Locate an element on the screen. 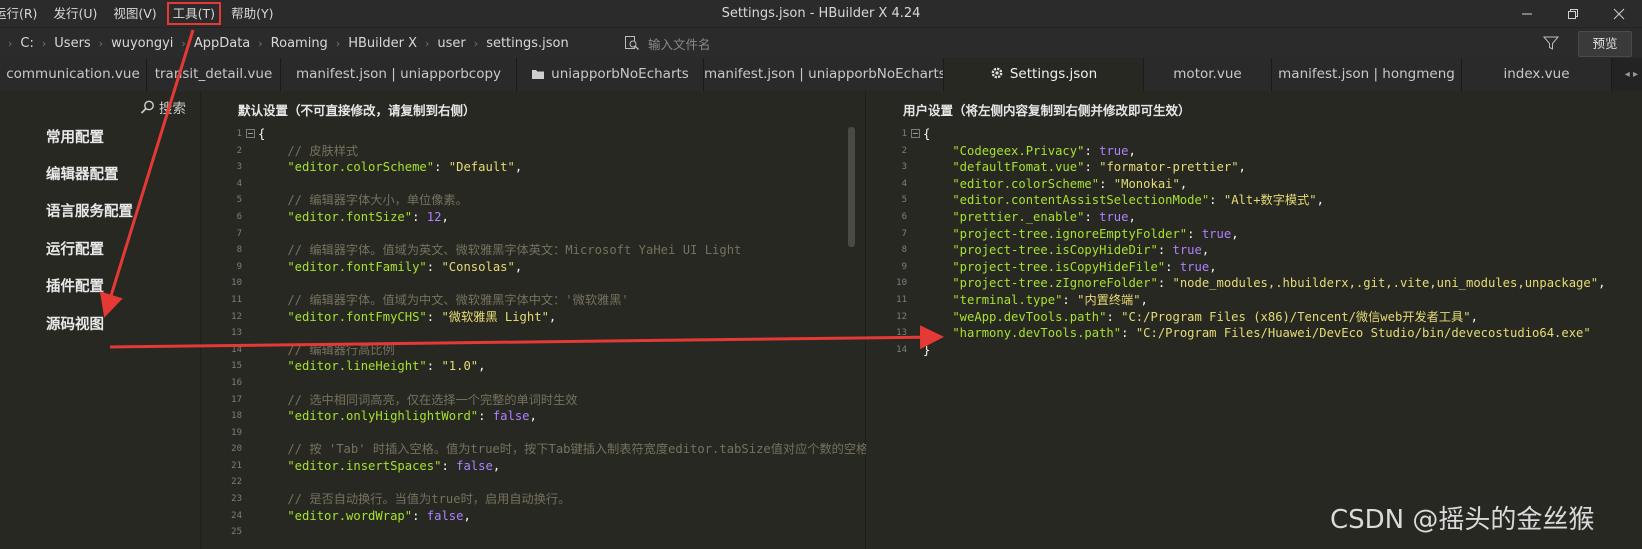 The image size is (1642, 549). restore-button is located at coordinates (1573, 13).